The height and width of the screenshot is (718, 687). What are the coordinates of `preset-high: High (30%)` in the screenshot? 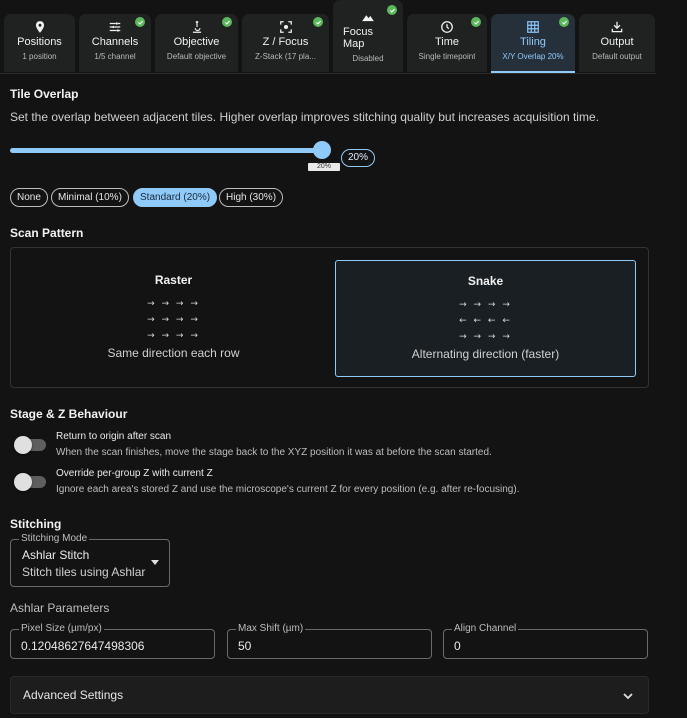 It's located at (251, 197).